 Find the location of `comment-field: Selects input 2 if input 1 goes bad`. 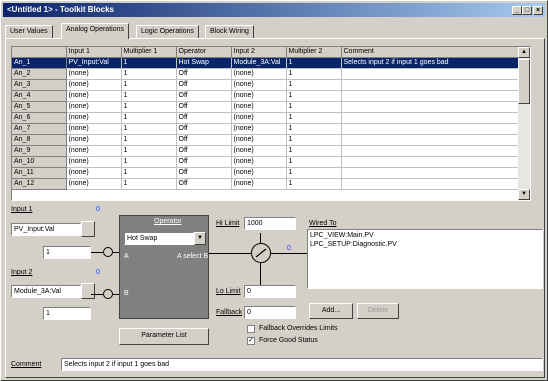

comment-field: Selects input 2 if input 1 goes bad is located at coordinates (302, 364).